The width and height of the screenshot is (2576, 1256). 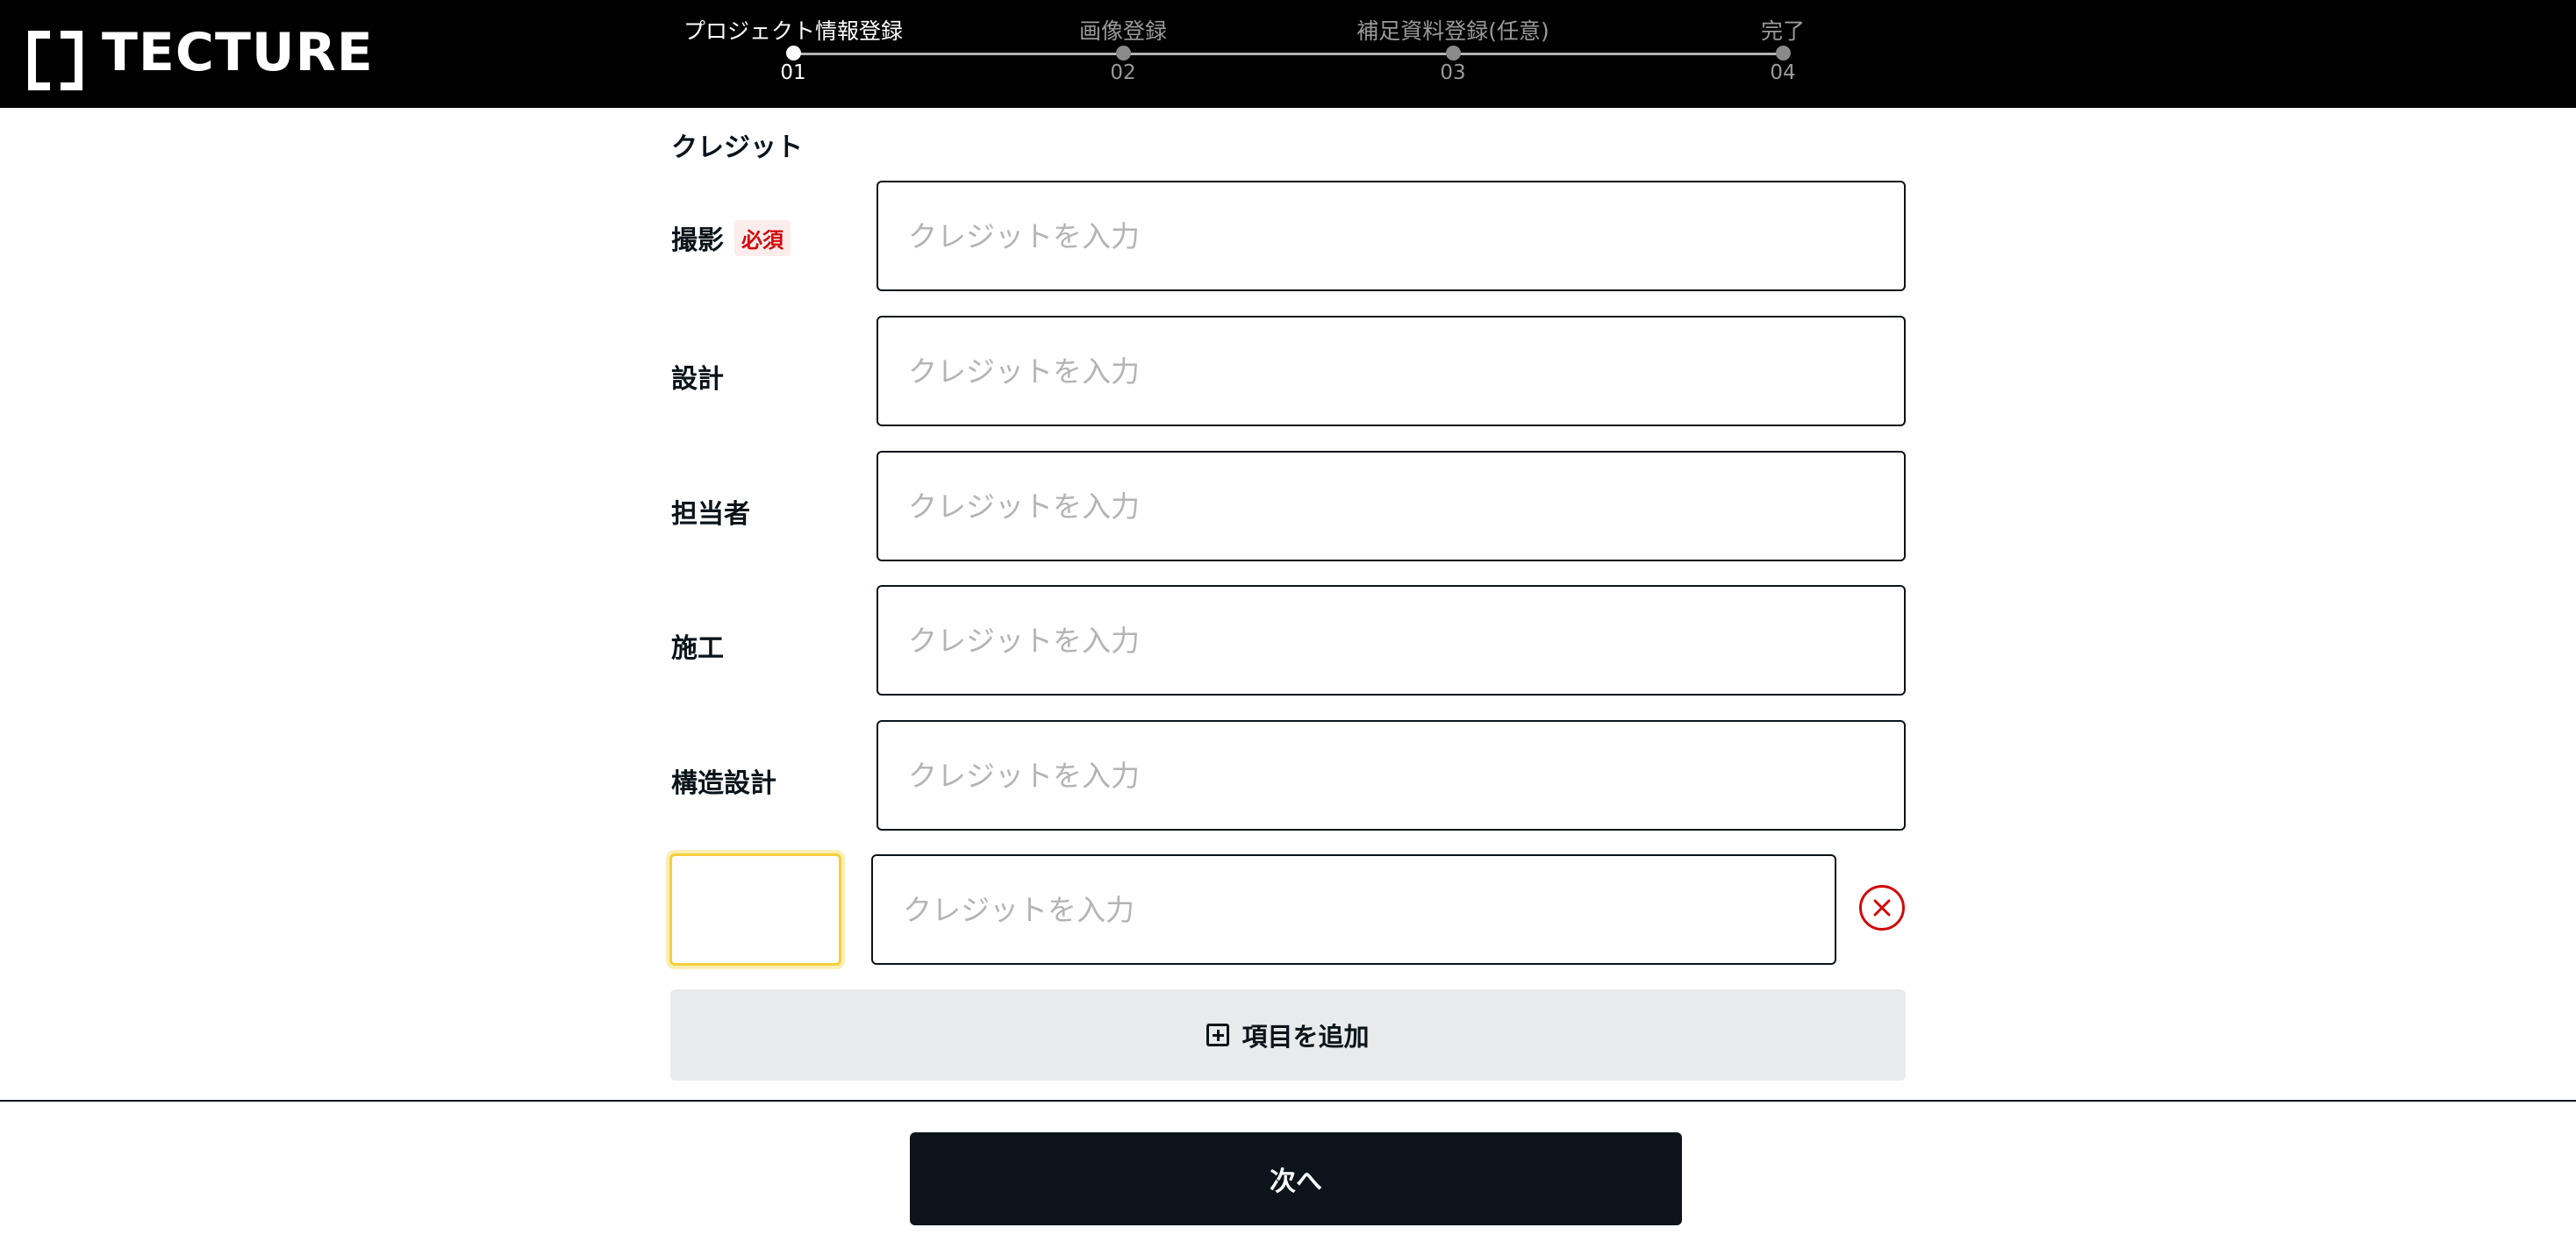 I want to click on credit-label-construction: 施工, so click(x=697, y=645).